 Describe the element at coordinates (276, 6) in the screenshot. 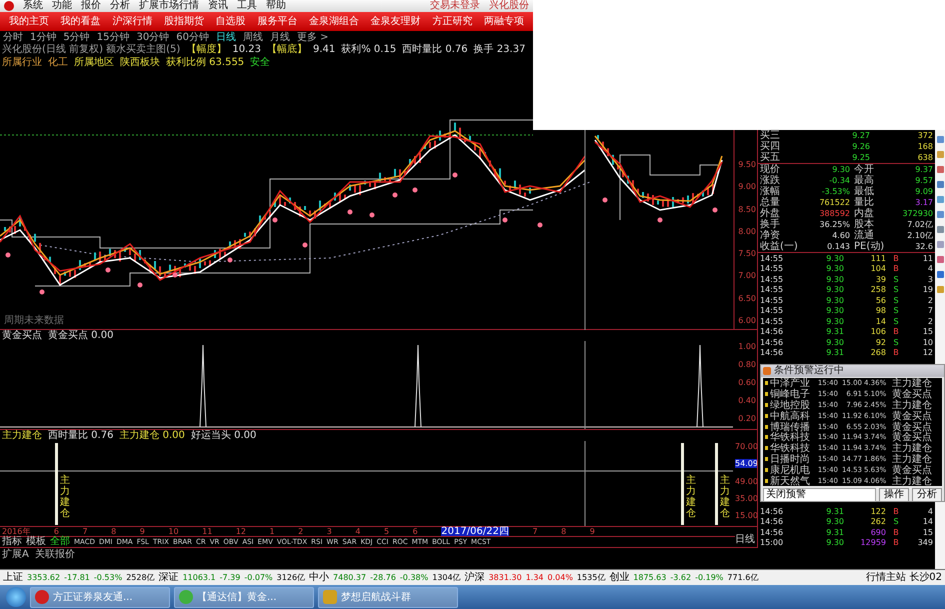

I see `menu-item: 帮助` at that location.